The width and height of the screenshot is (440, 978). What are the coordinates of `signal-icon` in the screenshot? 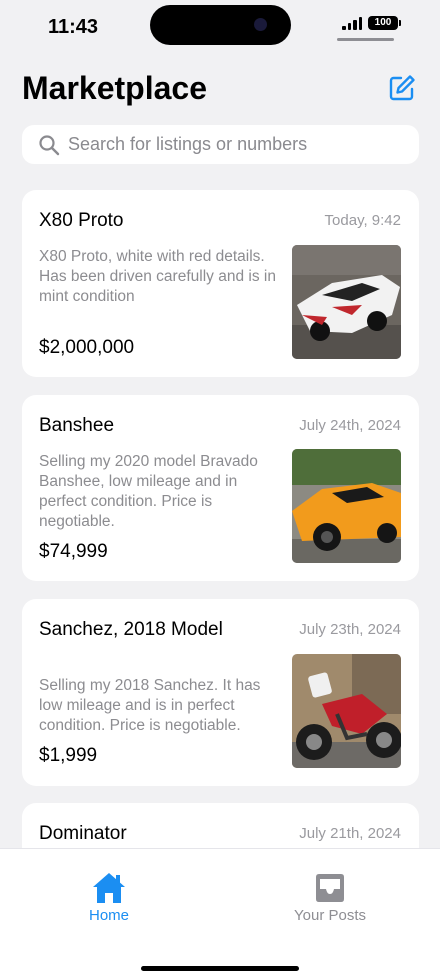 It's located at (352, 23).